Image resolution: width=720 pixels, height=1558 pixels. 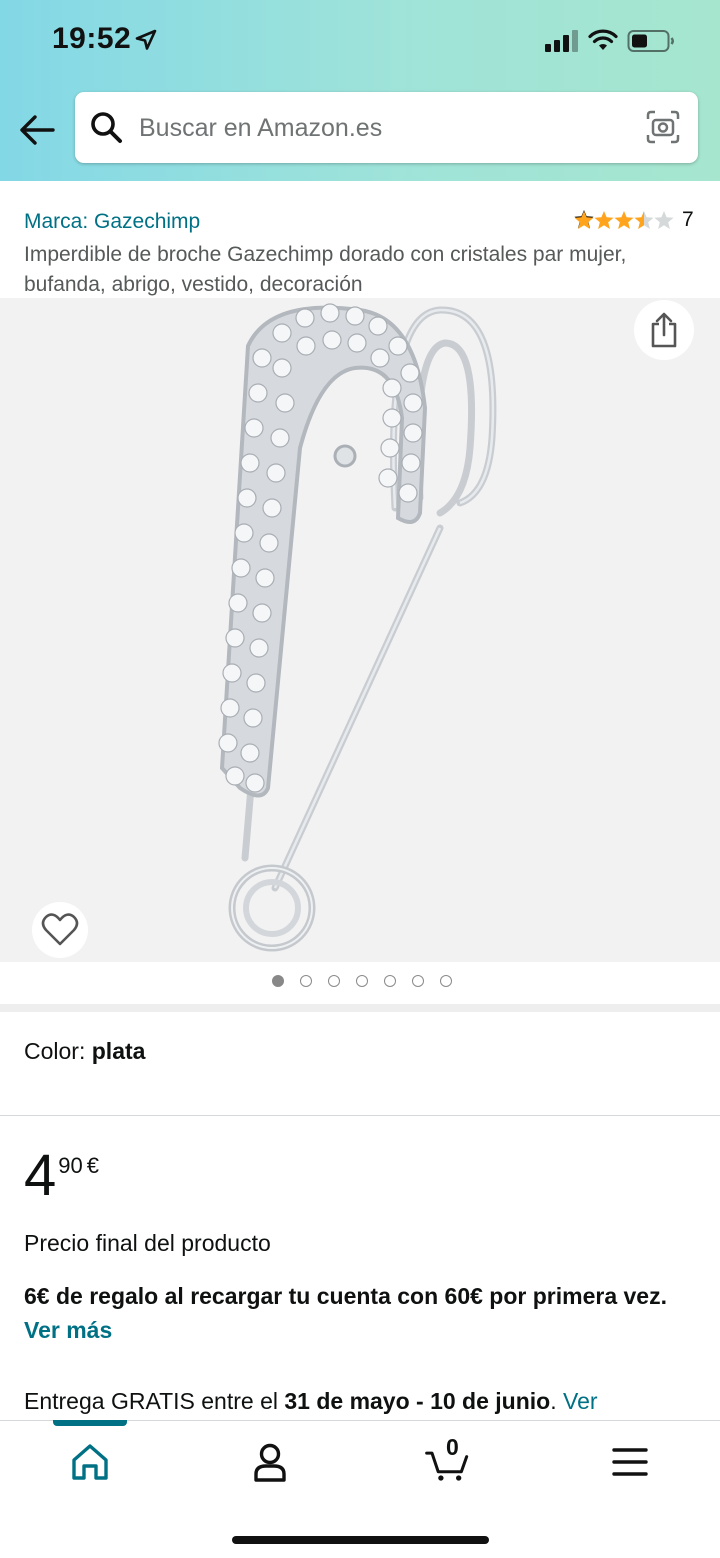 I want to click on section-separator, so click(x=360, y=1008).